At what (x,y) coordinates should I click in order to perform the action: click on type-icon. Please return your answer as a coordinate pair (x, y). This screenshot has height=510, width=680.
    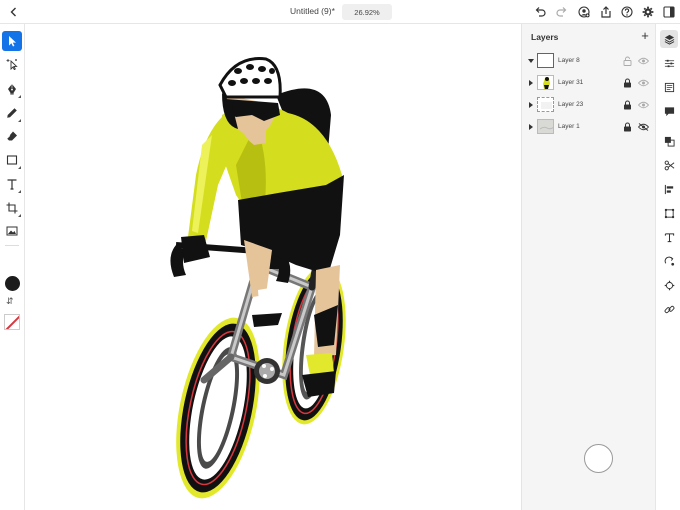
    Looking at the image, I should click on (12, 184).